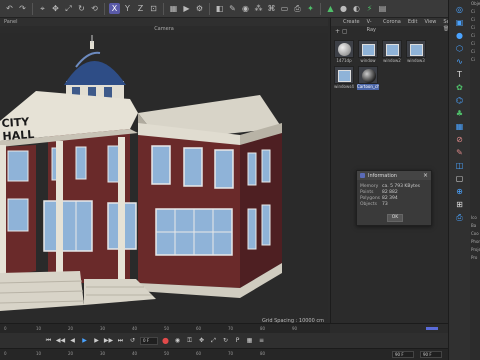 Image resolution: width=480 pixels, height=360 pixels. Describe the element at coordinates (232, 8) in the screenshot. I see `pen-icon: ✎` at that location.